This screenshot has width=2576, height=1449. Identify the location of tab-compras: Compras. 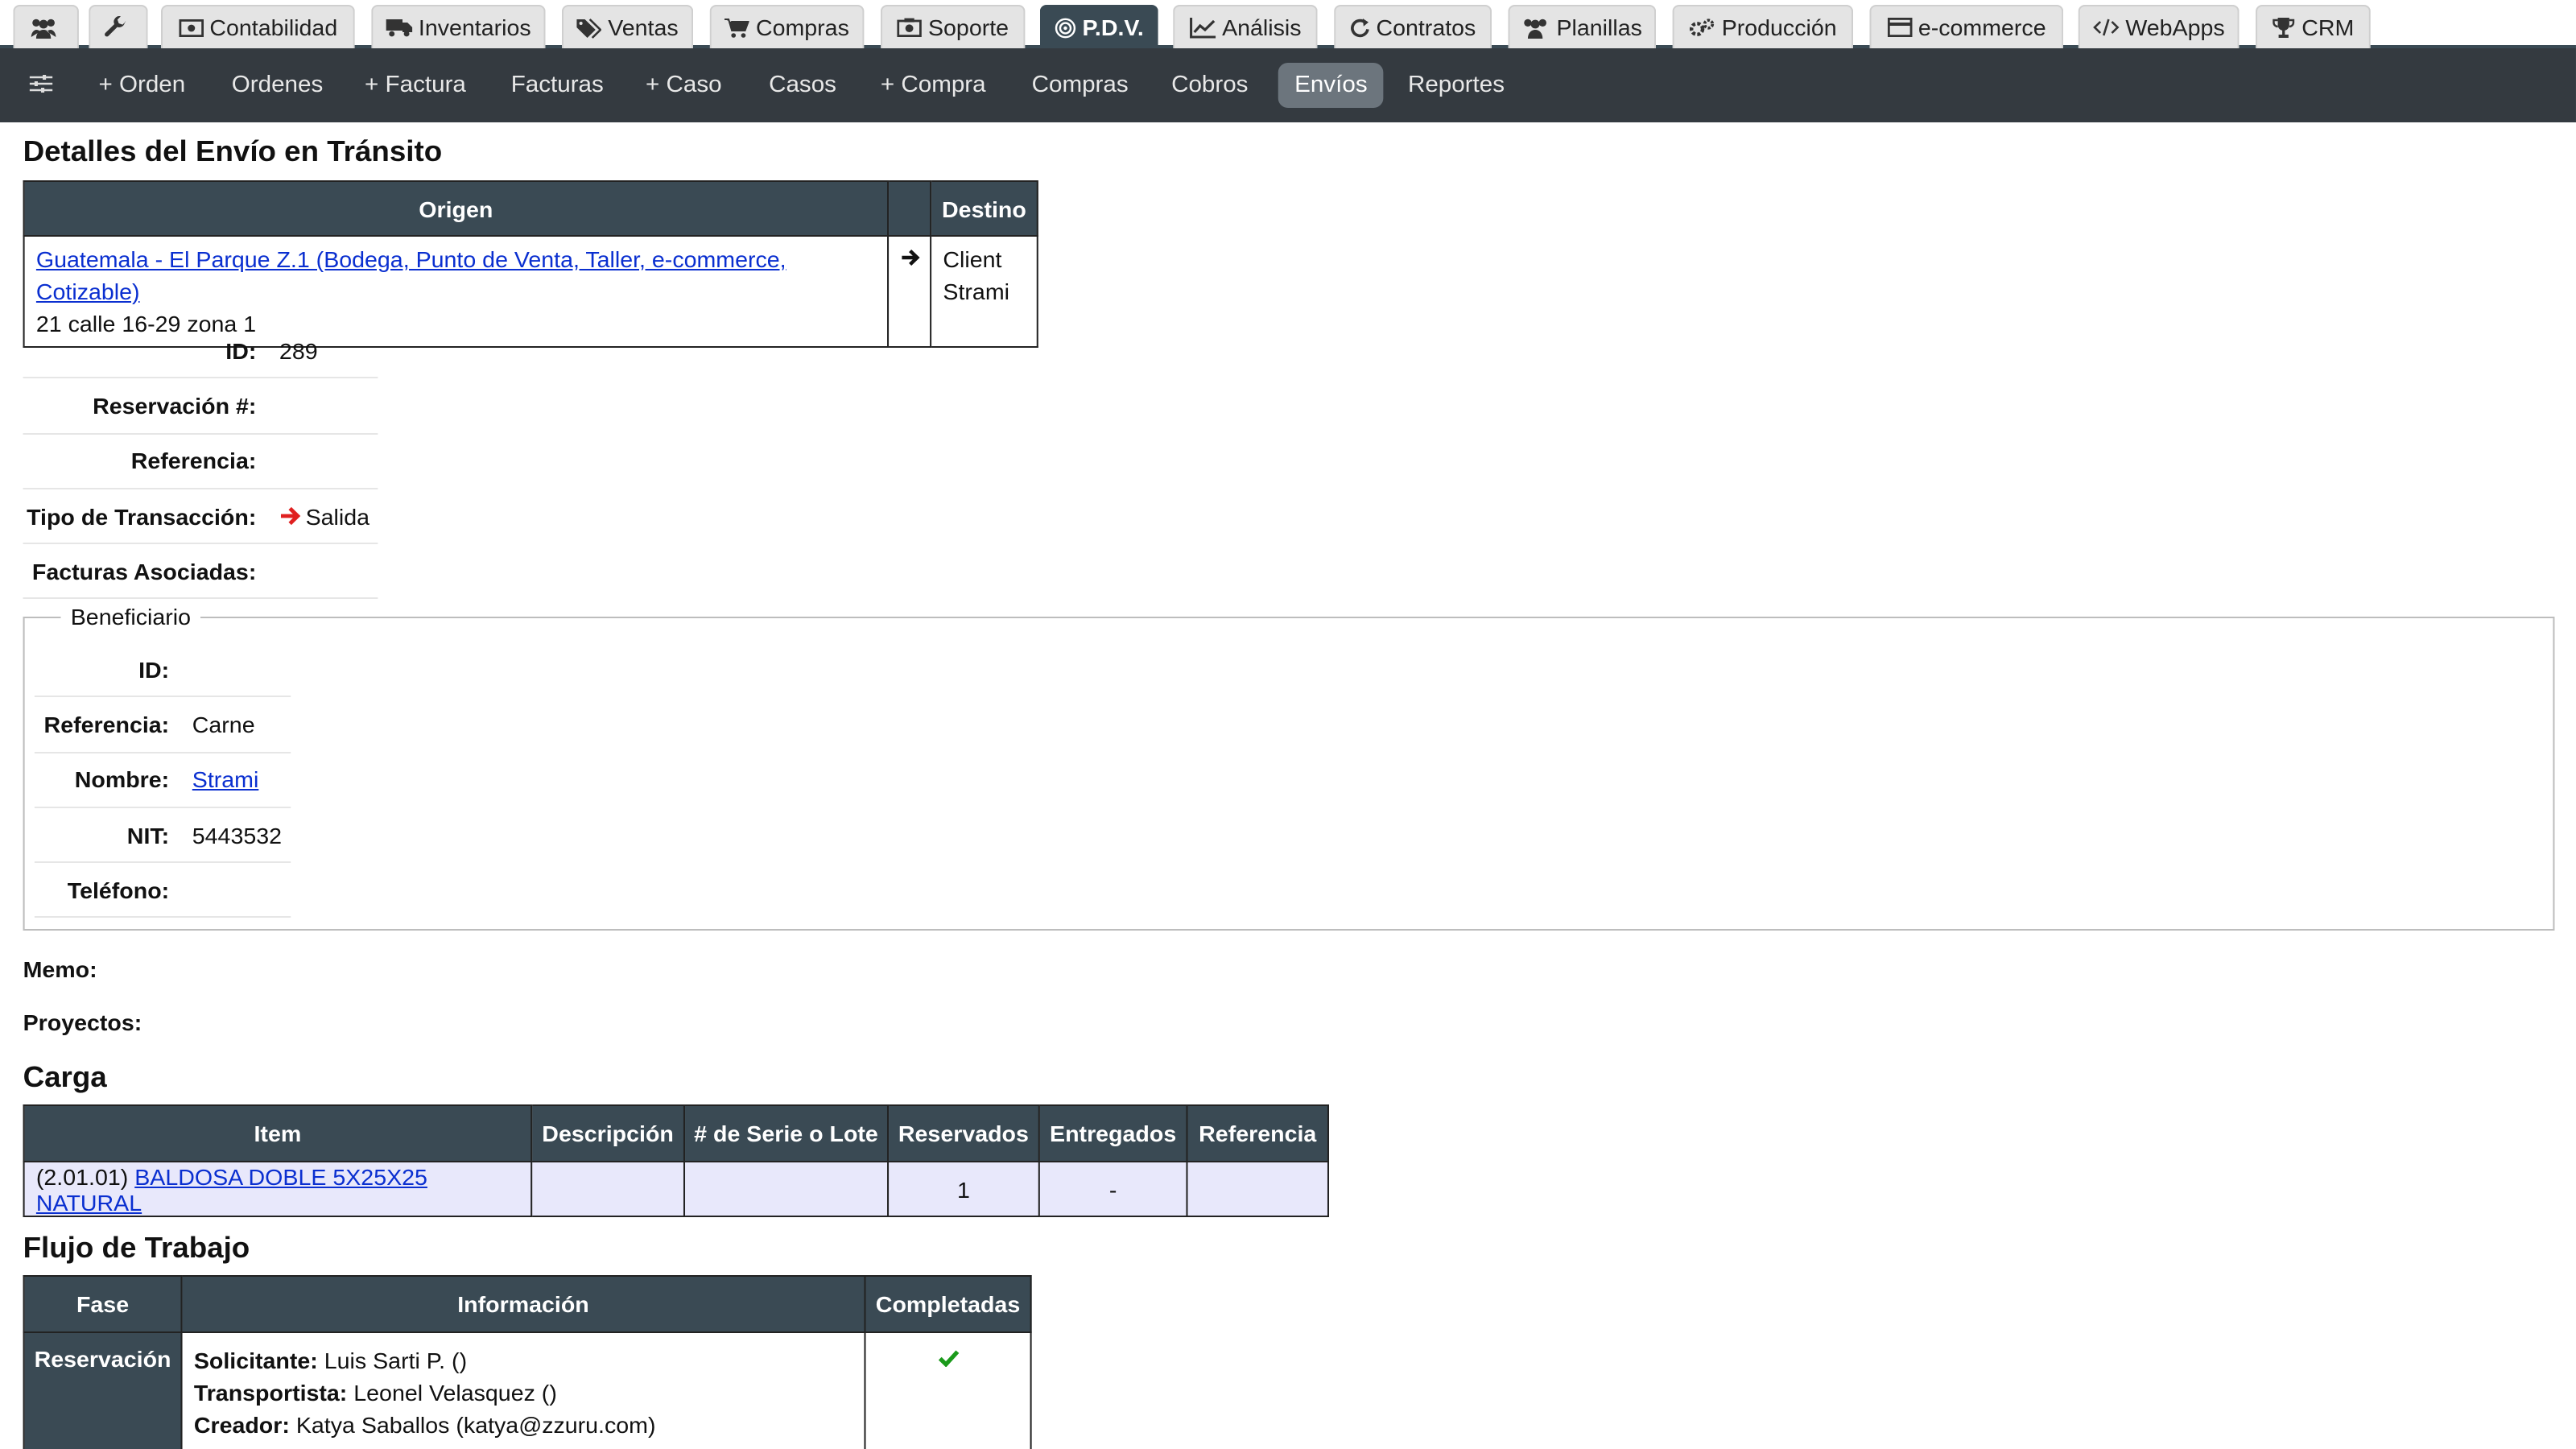
(787, 26).